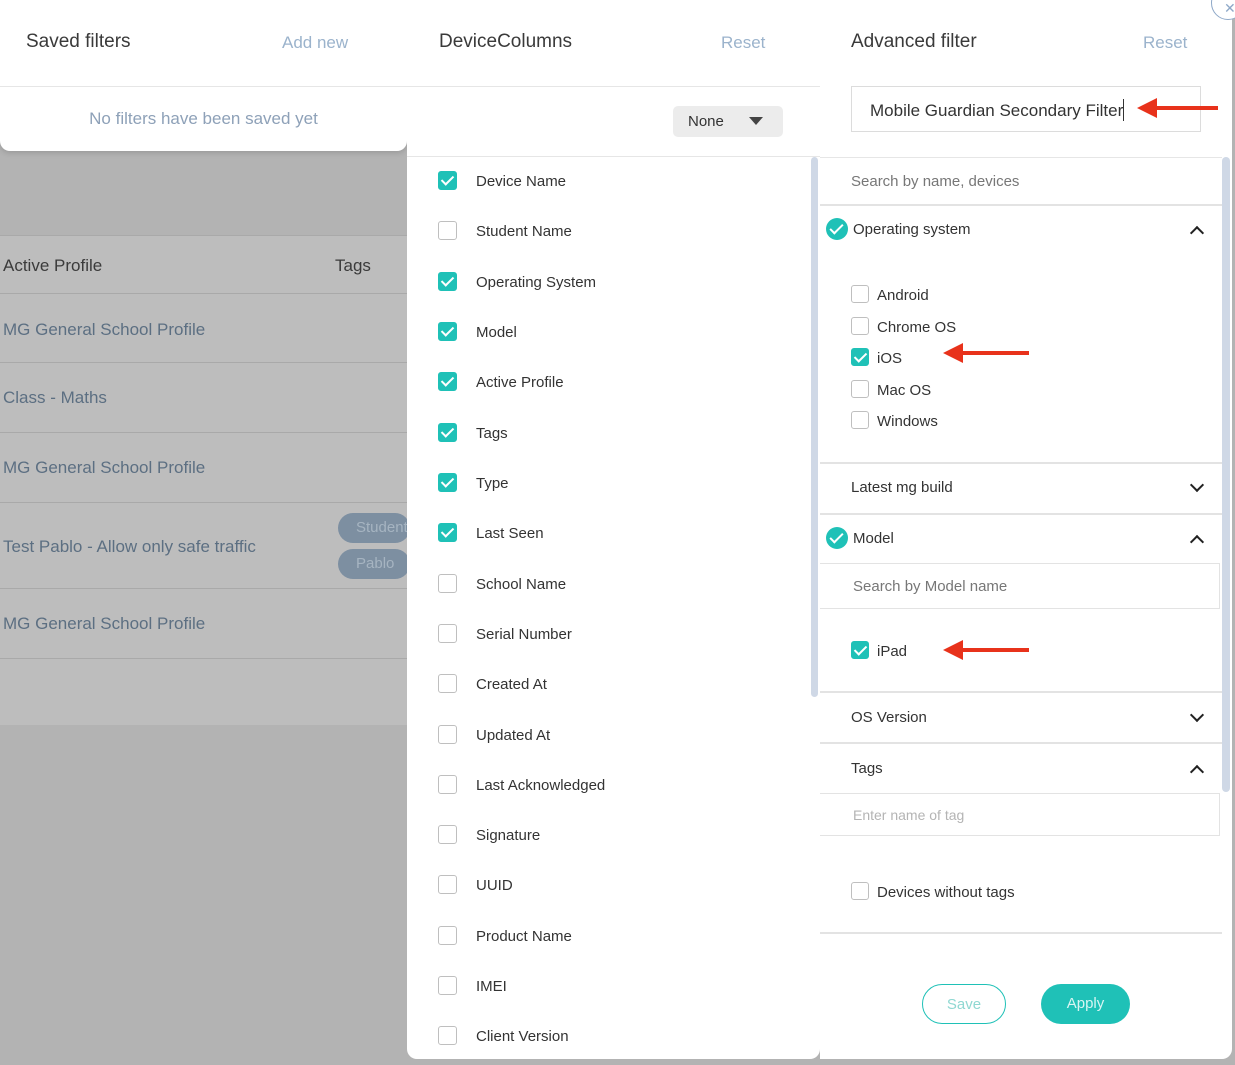  Describe the element at coordinates (608, 687) in the screenshot. I see `column-option: Created At` at that location.